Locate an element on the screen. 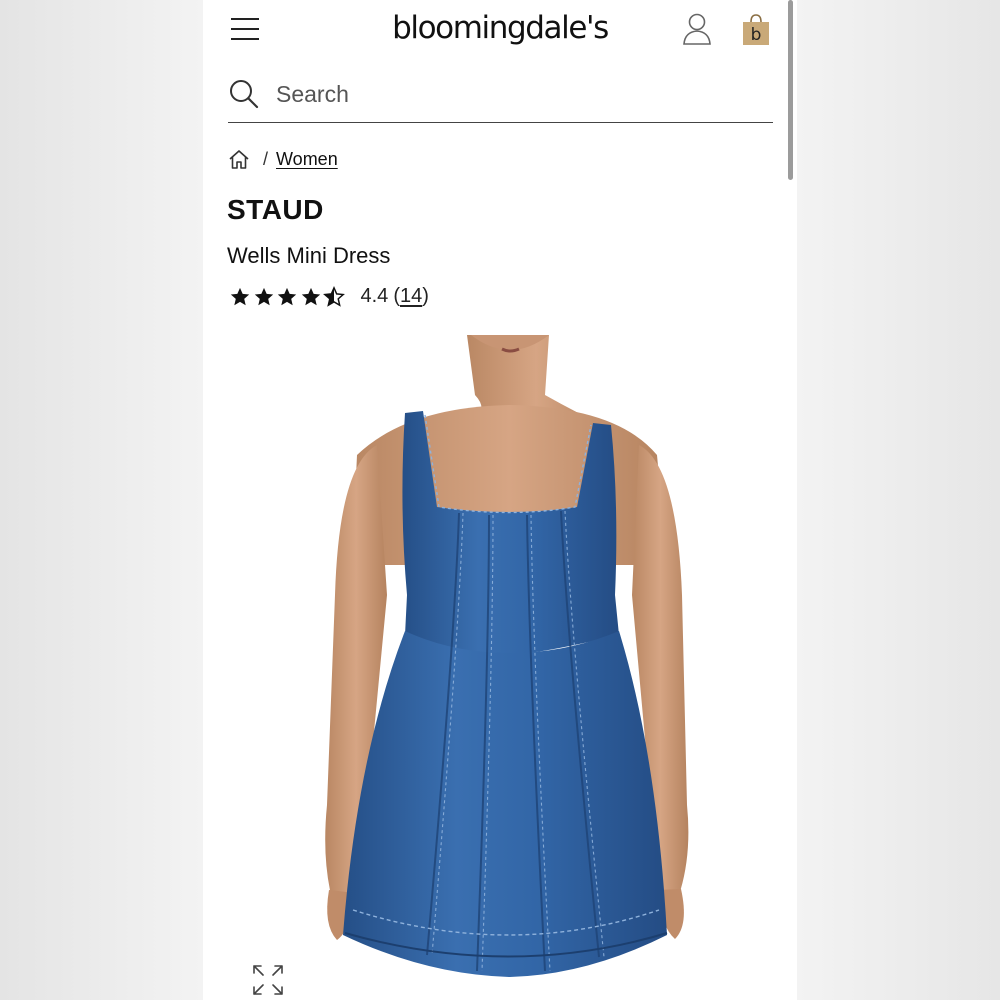 The height and width of the screenshot is (1000, 1000). review-count: 14 is located at coordinates (411, 296).